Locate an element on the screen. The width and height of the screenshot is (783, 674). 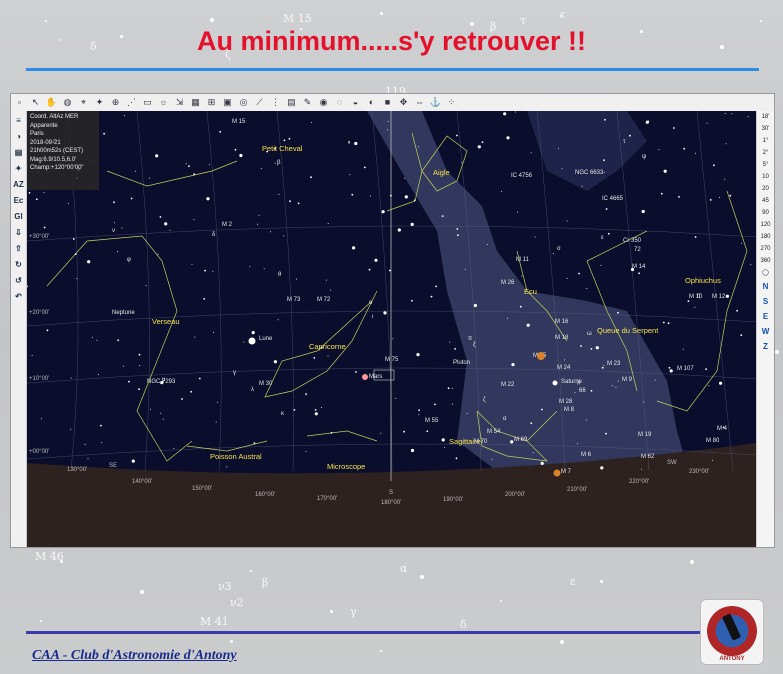
object-label: M 24 is located at coordinates (564, 368).